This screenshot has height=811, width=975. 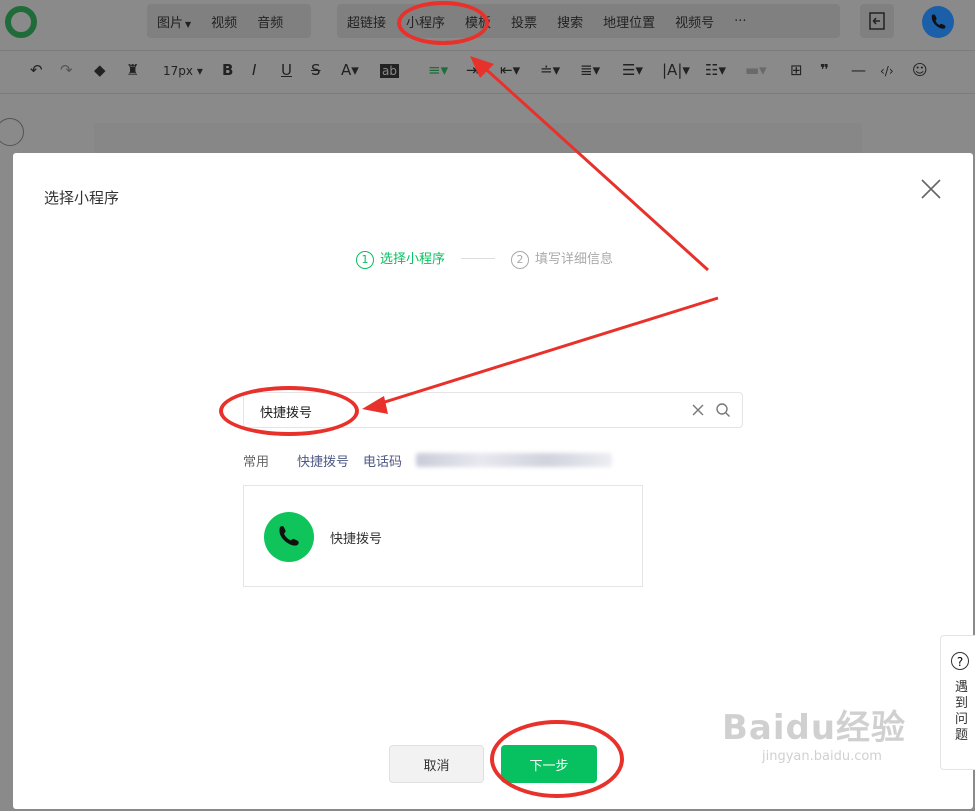 I want to click on question-icon: ?, so click(x=960, y=661).